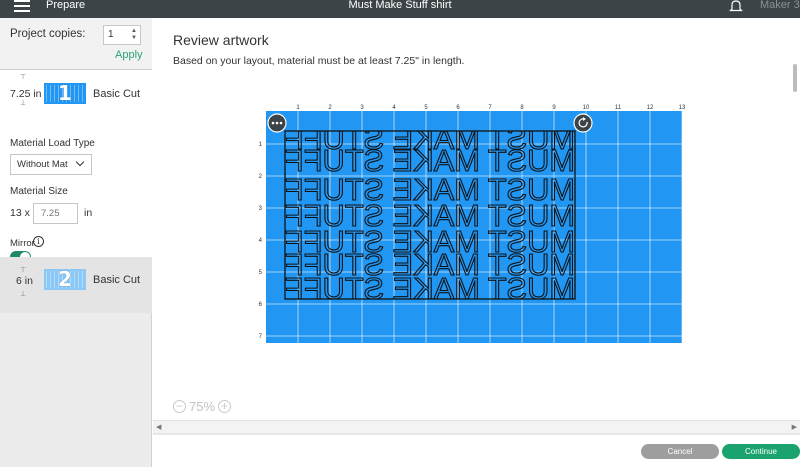 Image resolution: width=800 pixels, height=467 pixels. I want to click on scroll-left-icon: ◀, so click(158, 427).